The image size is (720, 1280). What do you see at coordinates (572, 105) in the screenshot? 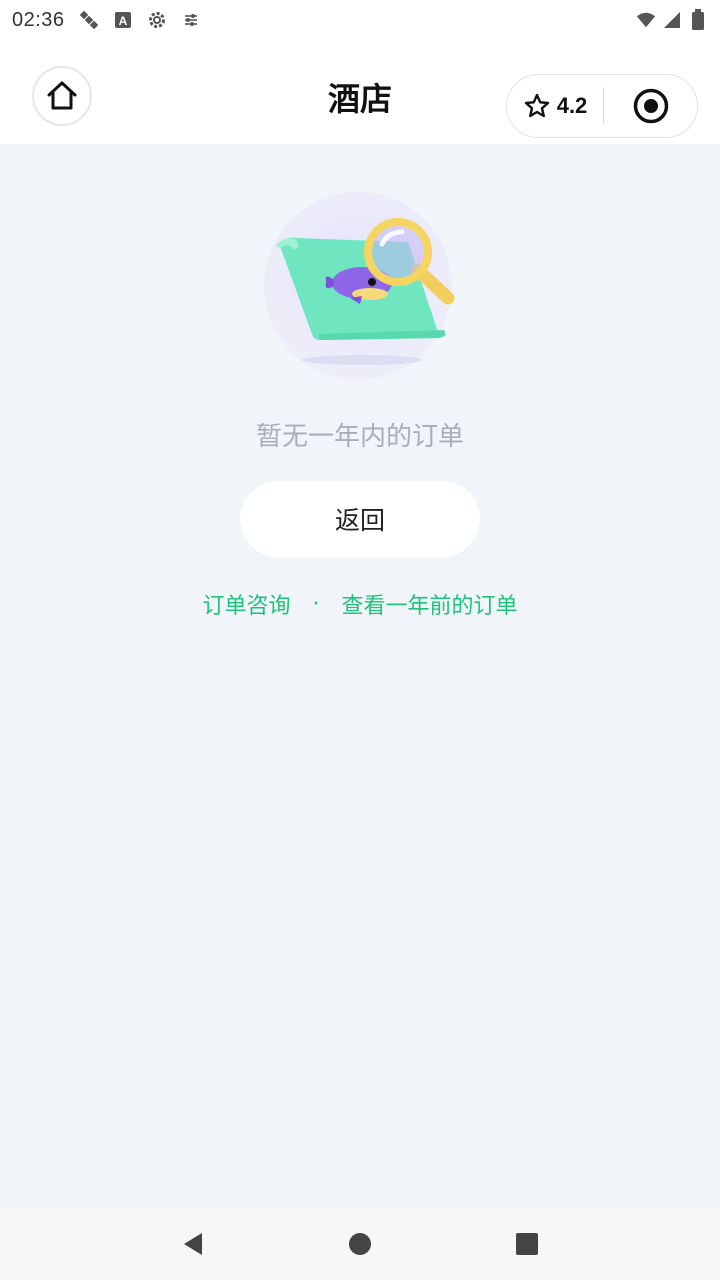
I see `rating-value: 4.2` at bounding box center [572, 105].